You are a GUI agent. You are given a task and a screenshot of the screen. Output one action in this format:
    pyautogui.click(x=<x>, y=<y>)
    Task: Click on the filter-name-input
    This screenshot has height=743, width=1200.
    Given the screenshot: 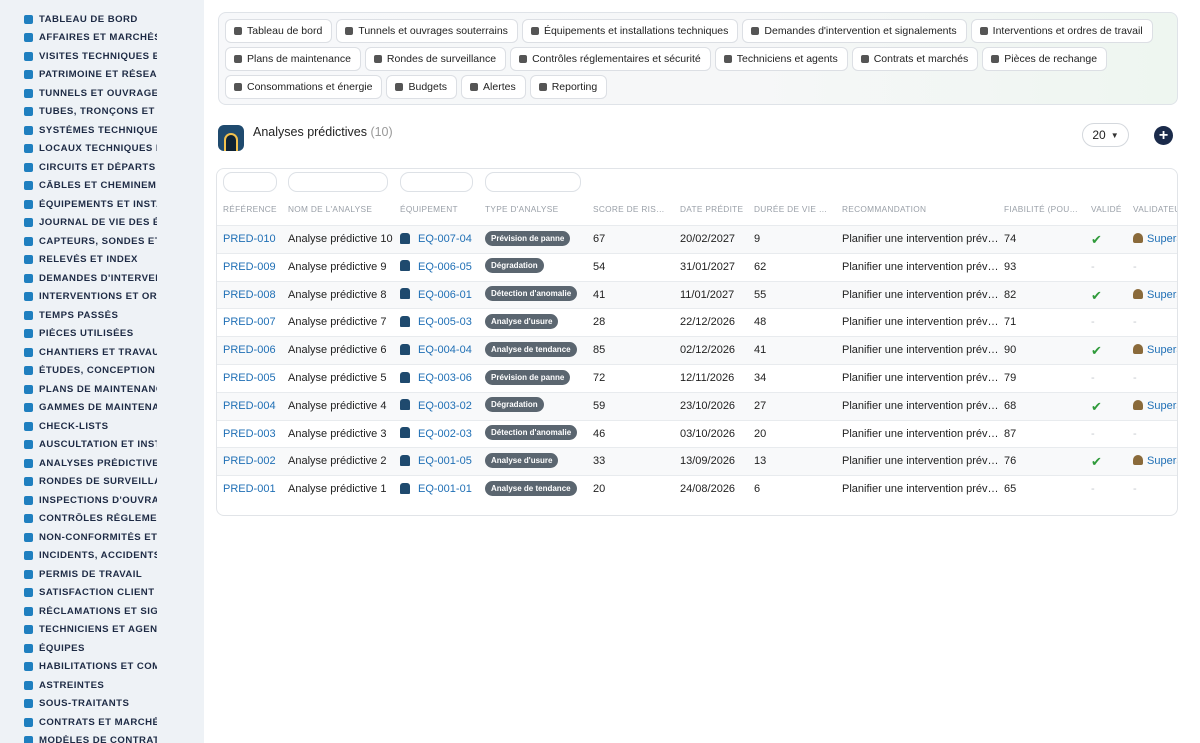 What is the action you would take?
    pyautogui.click(x=338, y=182)
    